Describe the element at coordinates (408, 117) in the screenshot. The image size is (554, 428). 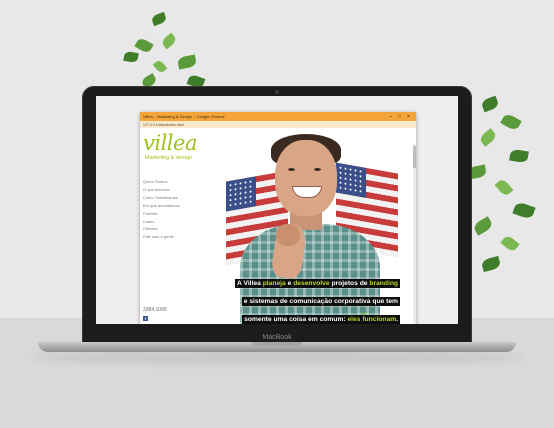
I see `close-button: ×` at that location.